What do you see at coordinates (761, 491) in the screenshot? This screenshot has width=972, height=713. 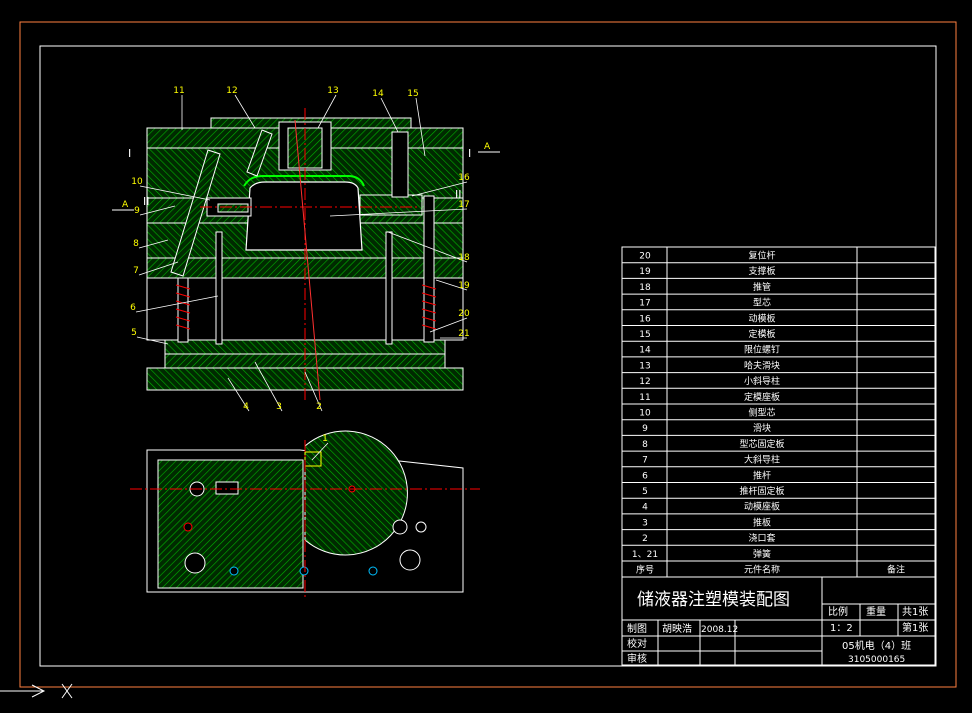 I see `bom-row-name: 推杆固定板` at bounding box center [761, 491].